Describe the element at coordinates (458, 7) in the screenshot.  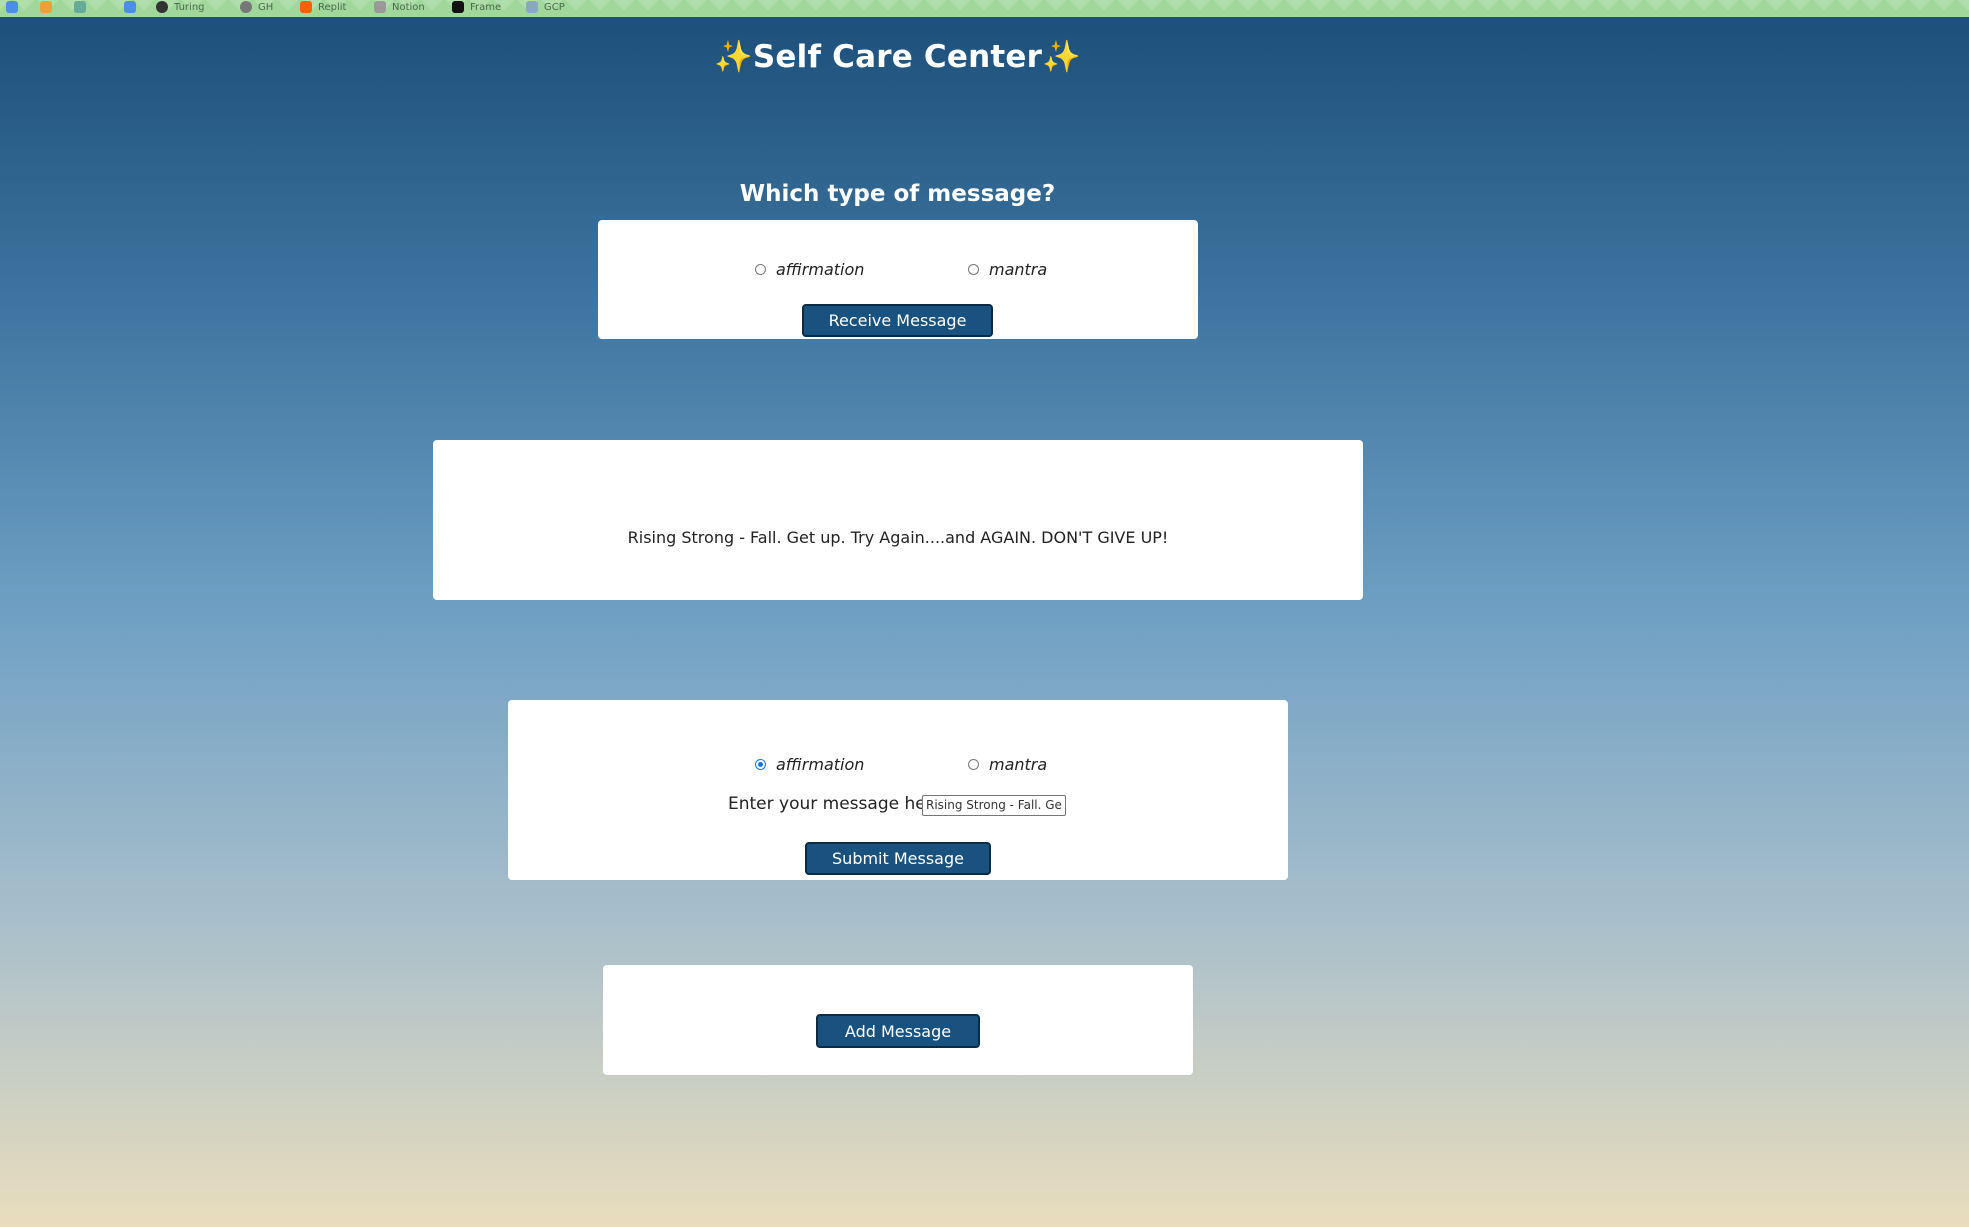
I see `frame-icon` at that location.